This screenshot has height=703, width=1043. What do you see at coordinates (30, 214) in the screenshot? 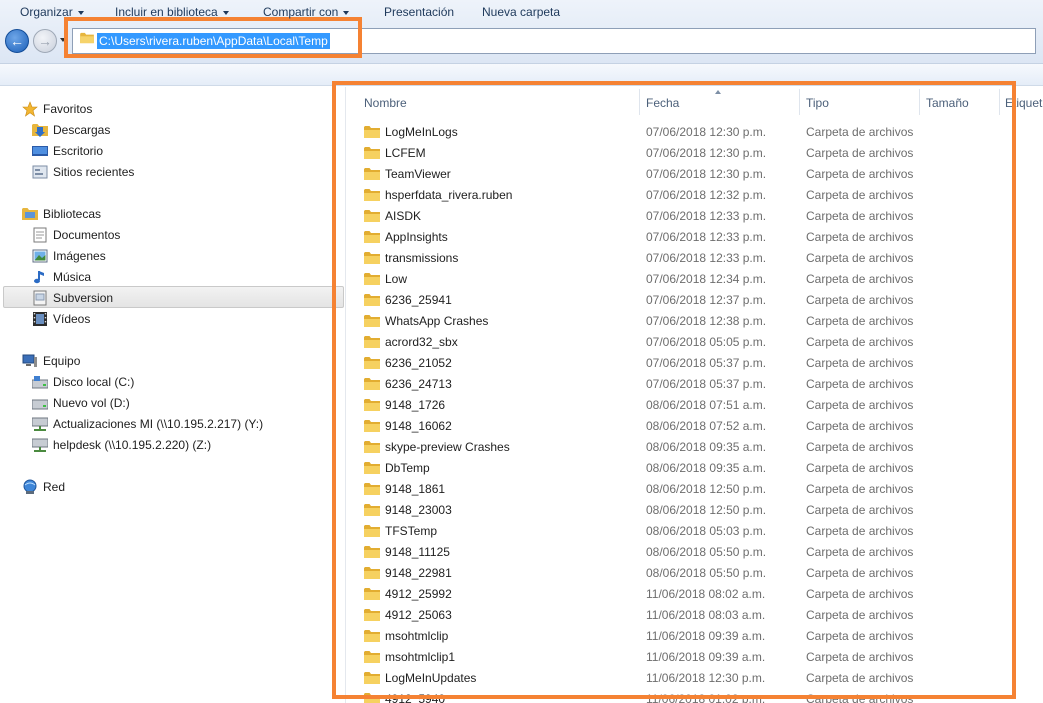
I see `libraries-icon` at bounding box center [30, 214].